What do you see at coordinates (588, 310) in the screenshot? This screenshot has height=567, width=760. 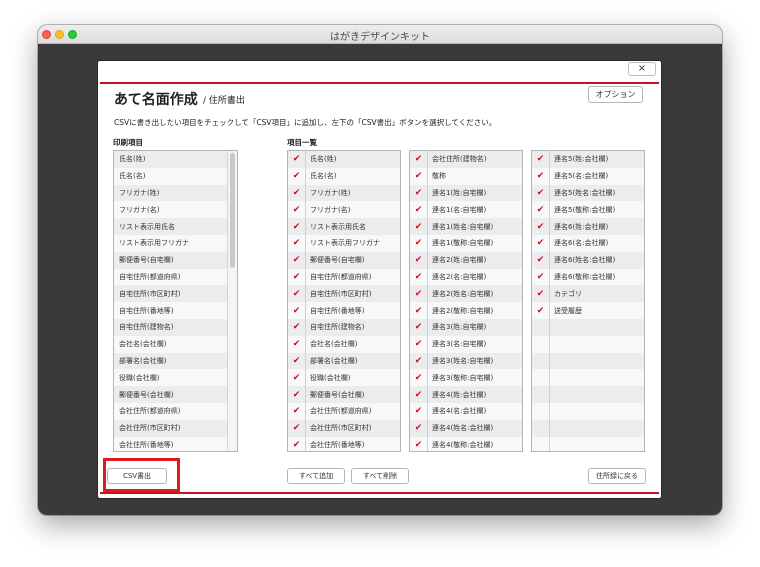 I see `item-row: ✔ 送受履歴` at bounding box center [588, 310].